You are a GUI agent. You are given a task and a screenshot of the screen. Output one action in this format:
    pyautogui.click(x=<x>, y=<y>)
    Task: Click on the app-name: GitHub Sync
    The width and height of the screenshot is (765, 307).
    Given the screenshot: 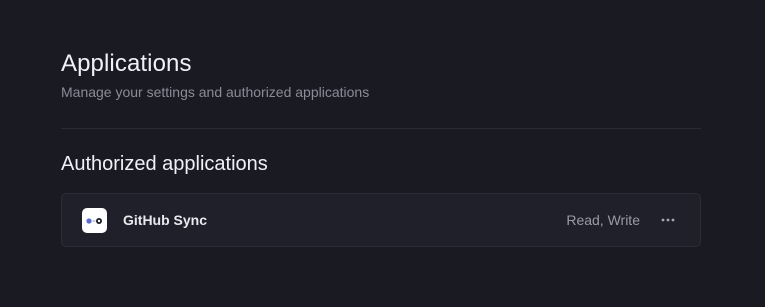 What is the action you would take?
    pyautogui.click(x=165, y=220)
    